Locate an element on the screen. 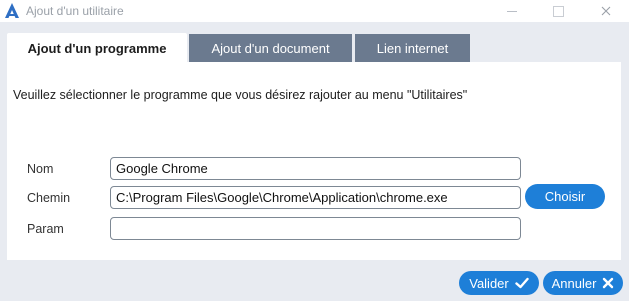 The height and width of the screenshot is (301, 629). valider-button: Valider is located at coordinates (499, 283).